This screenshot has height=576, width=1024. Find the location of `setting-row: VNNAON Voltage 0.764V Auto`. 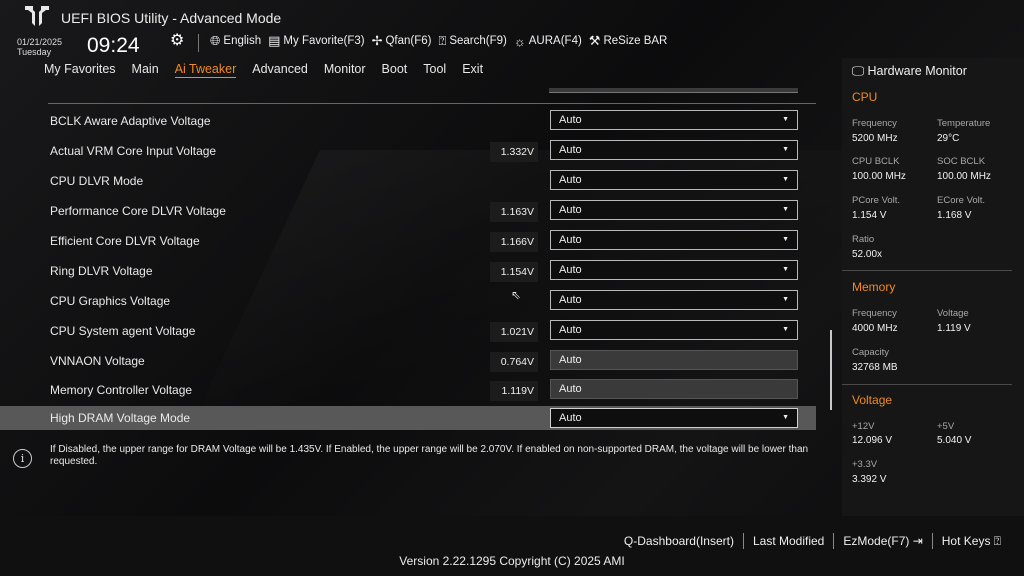

setting-row: VNNAON Voltage 0.764V Auto is located at coordinates (408, 361).